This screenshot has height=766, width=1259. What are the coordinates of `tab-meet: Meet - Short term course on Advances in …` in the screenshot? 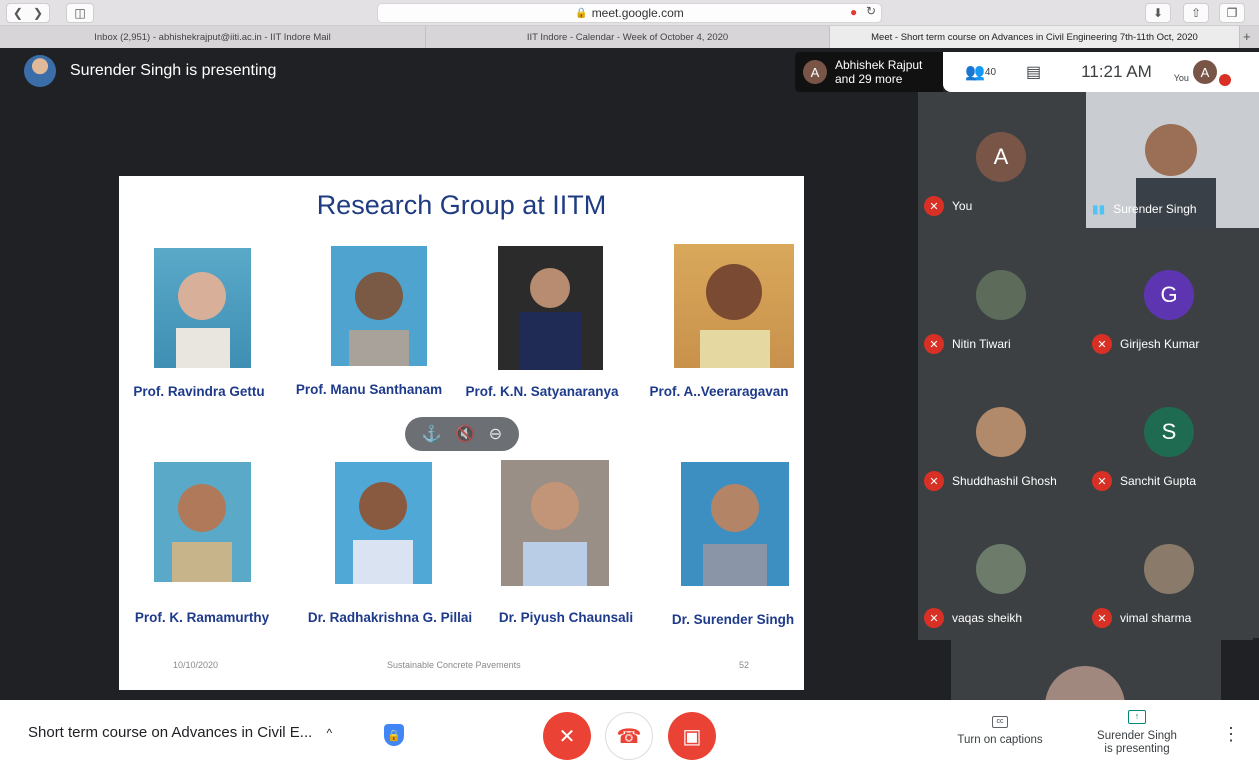 It's located at (1035, 37).